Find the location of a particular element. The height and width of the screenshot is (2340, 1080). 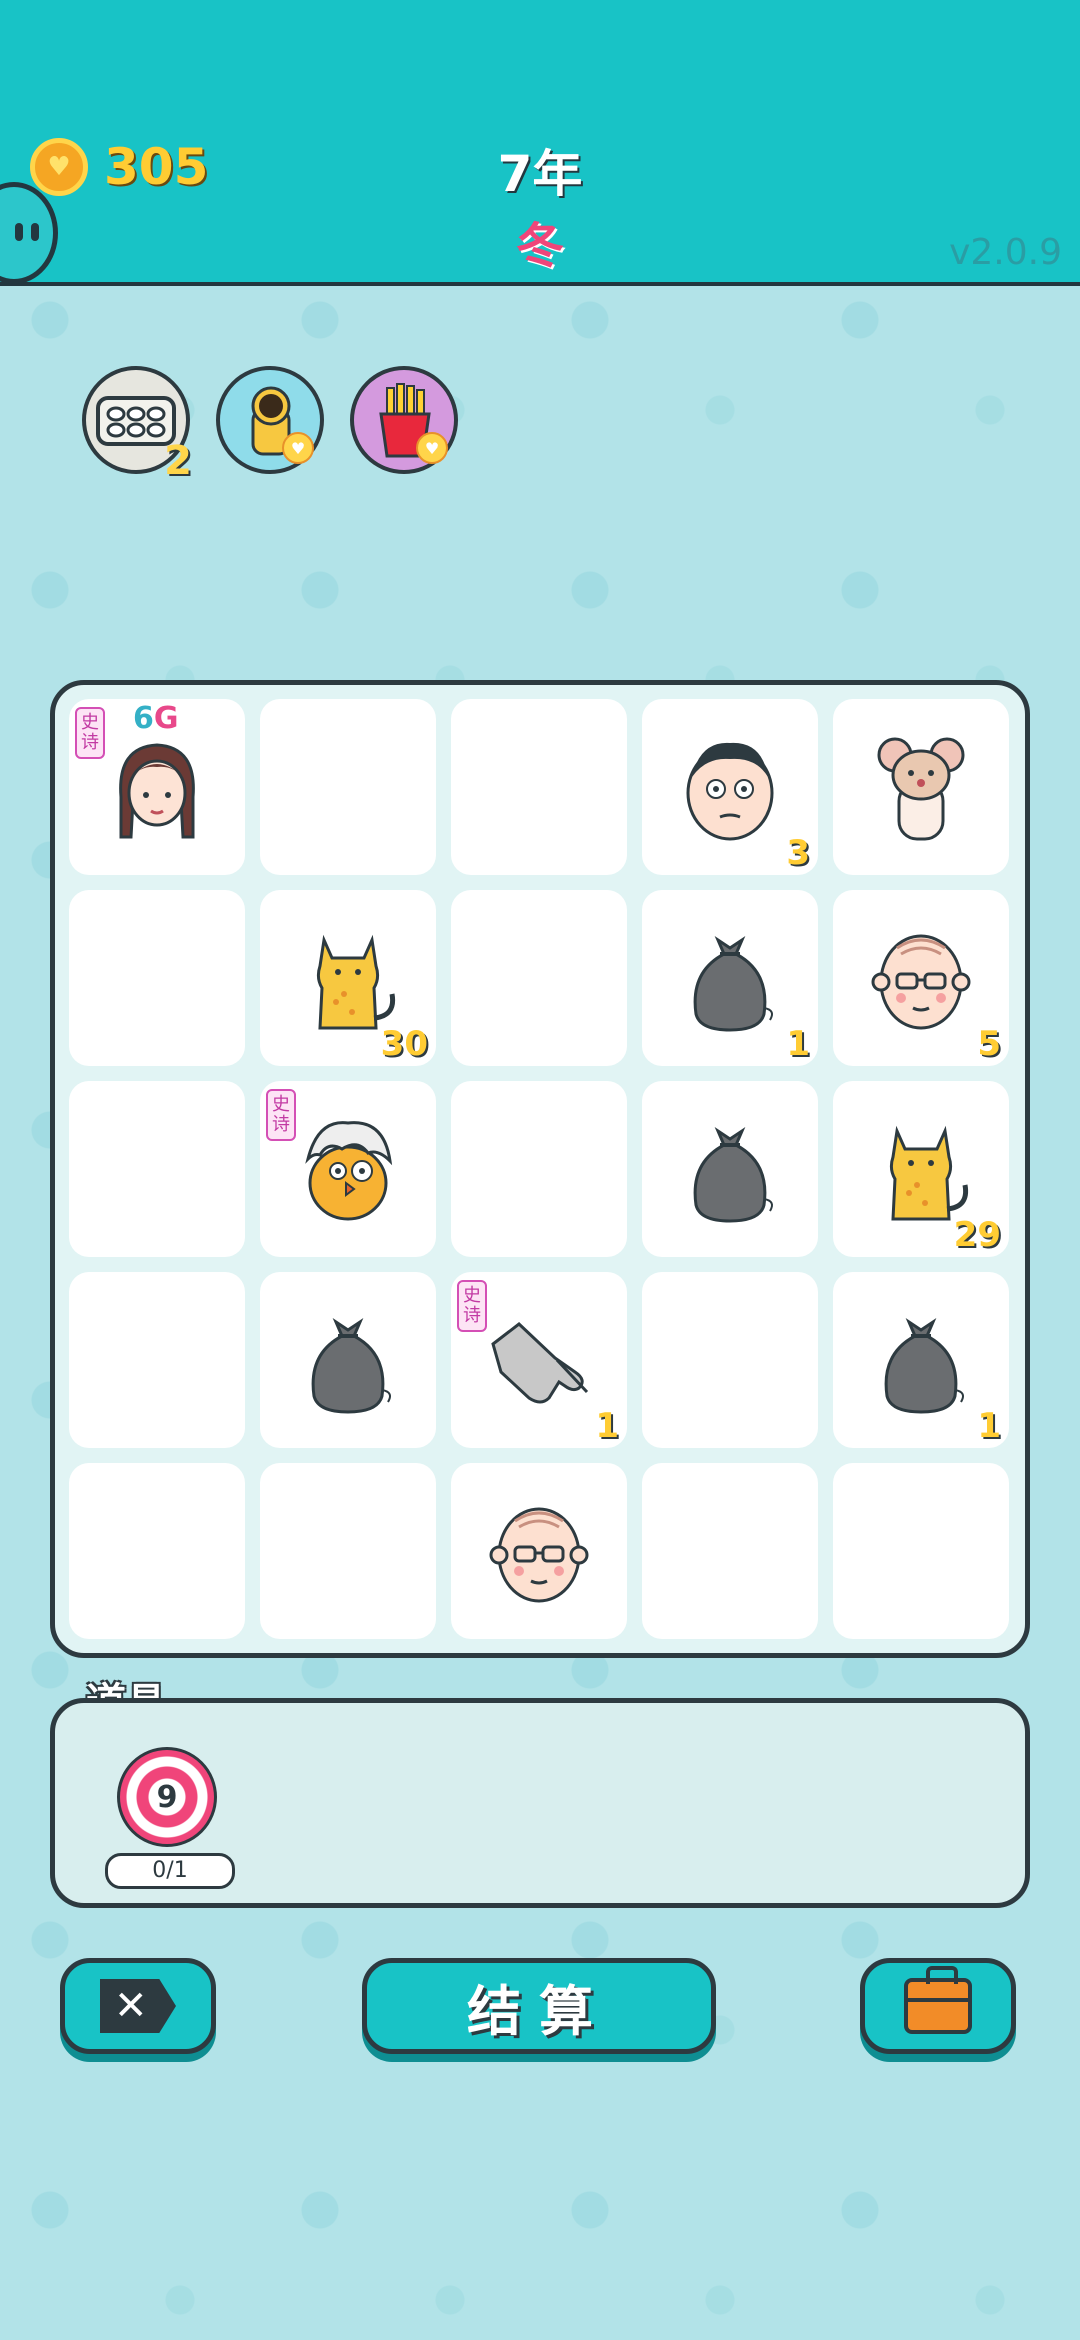

girl-icon is located at coordinates (157, 791).